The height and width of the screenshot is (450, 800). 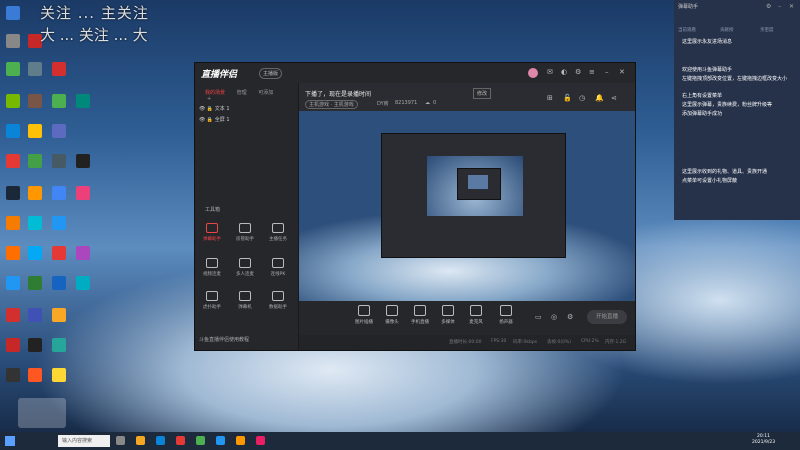 What do you see at coordinates (212, 300) in the screenshot?
I see `tool-hupu: 虎扑助手` at bounding box center [212, 300].